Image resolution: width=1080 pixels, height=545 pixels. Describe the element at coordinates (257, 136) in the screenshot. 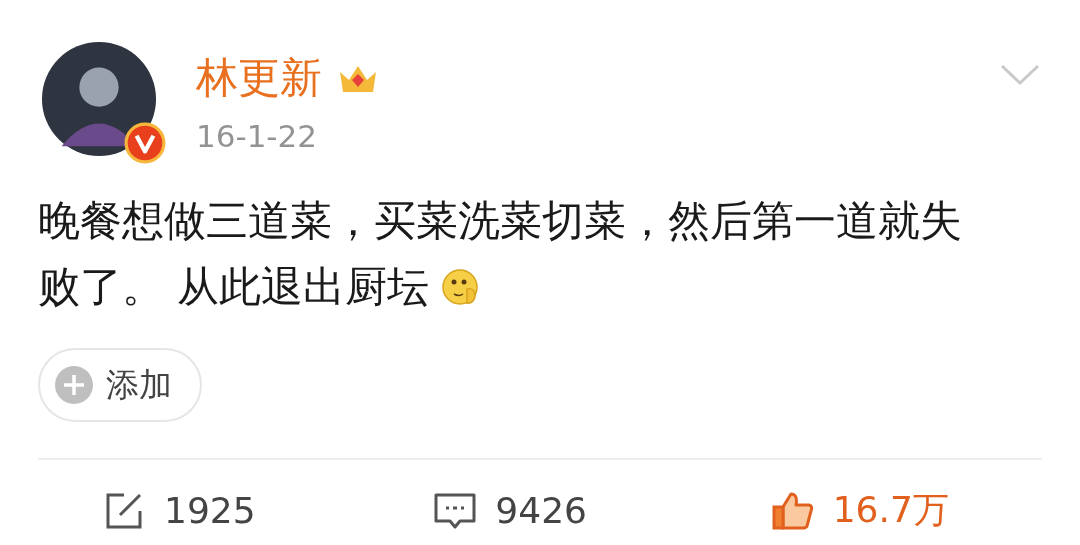

I see `post-date: 16-1-22` at that location.